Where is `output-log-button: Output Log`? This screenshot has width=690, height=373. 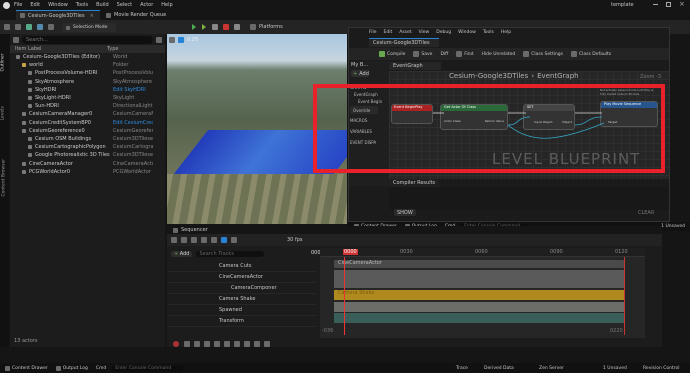
output-log-button: Output Log is located at coordinates (75, 368).